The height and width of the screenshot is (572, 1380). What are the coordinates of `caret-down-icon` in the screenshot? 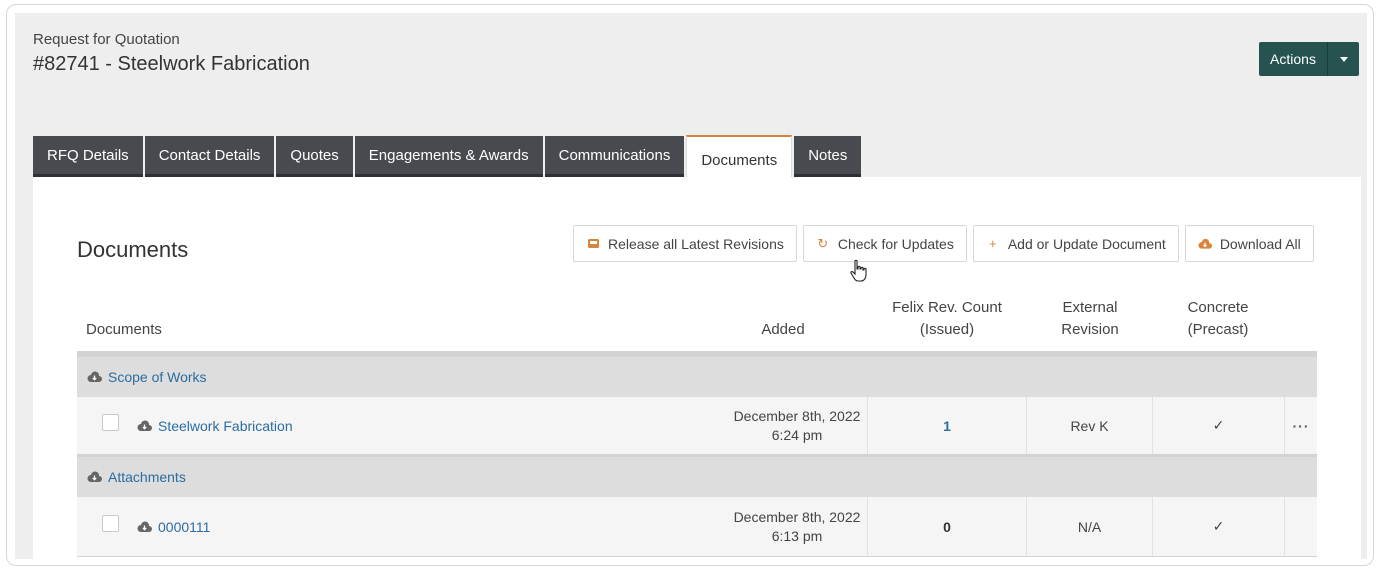 It's located at (1343, 59).